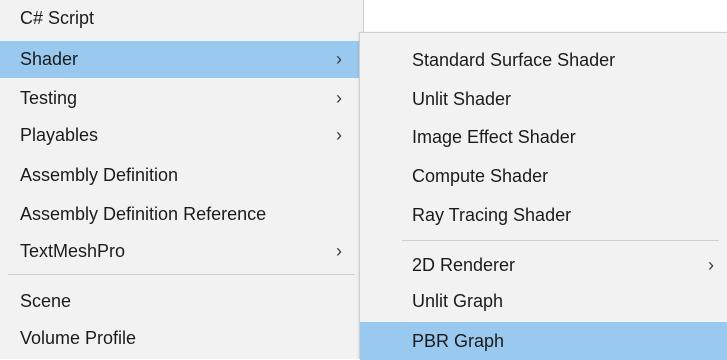 The width and height of the screenshot is (727, 360). Describe the element at coordinates (181, 175) in the screenshot. I see `menu-item-assembly-definition: Assembly Definition` at that location.